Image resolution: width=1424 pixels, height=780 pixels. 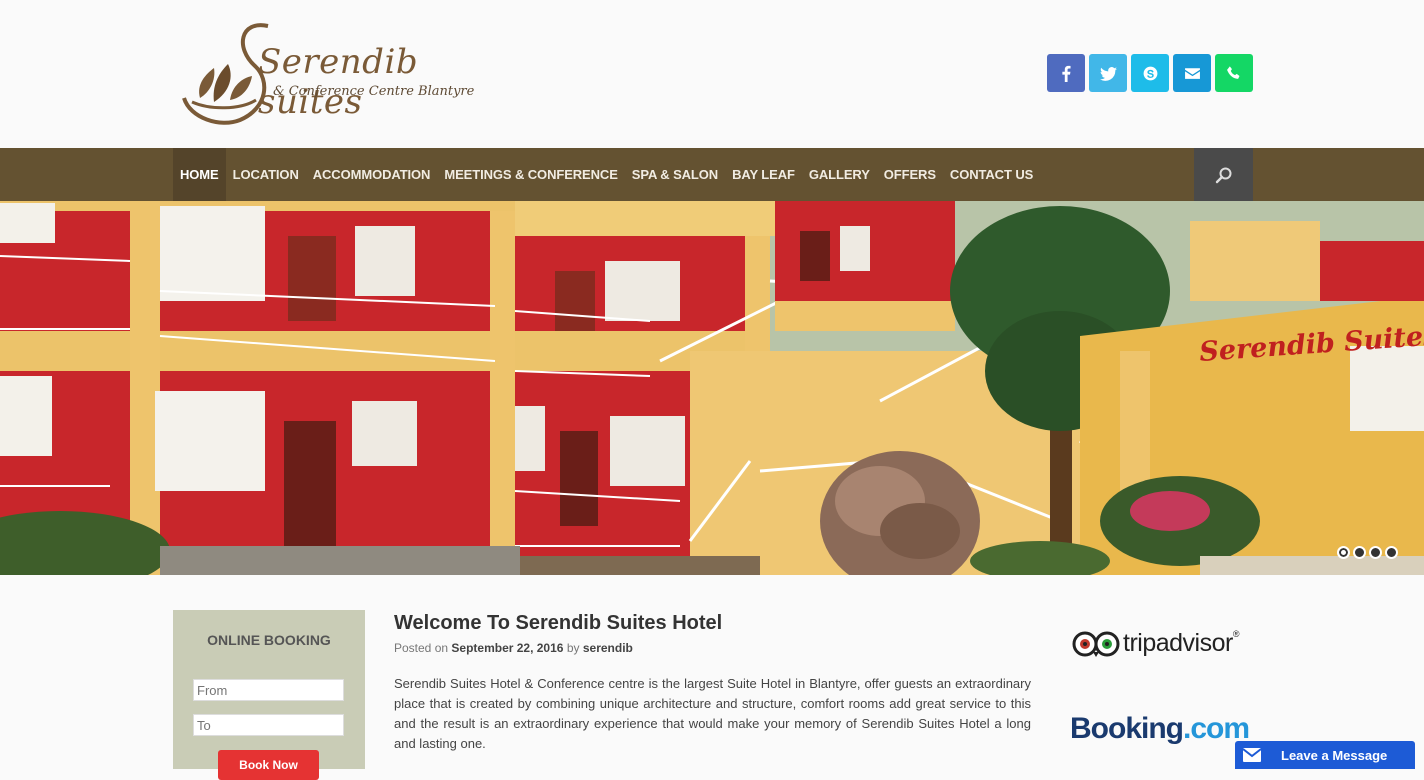 I want to click on book-now-button: Book Now, so click(x=268, y=765).